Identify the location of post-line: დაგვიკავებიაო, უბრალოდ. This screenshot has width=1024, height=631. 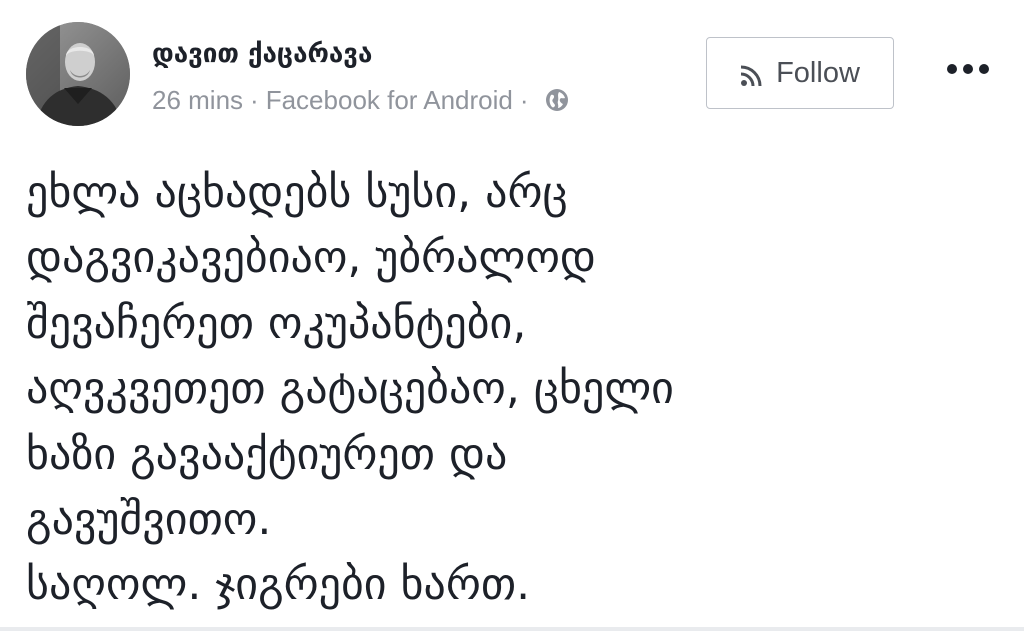
(311, 258).